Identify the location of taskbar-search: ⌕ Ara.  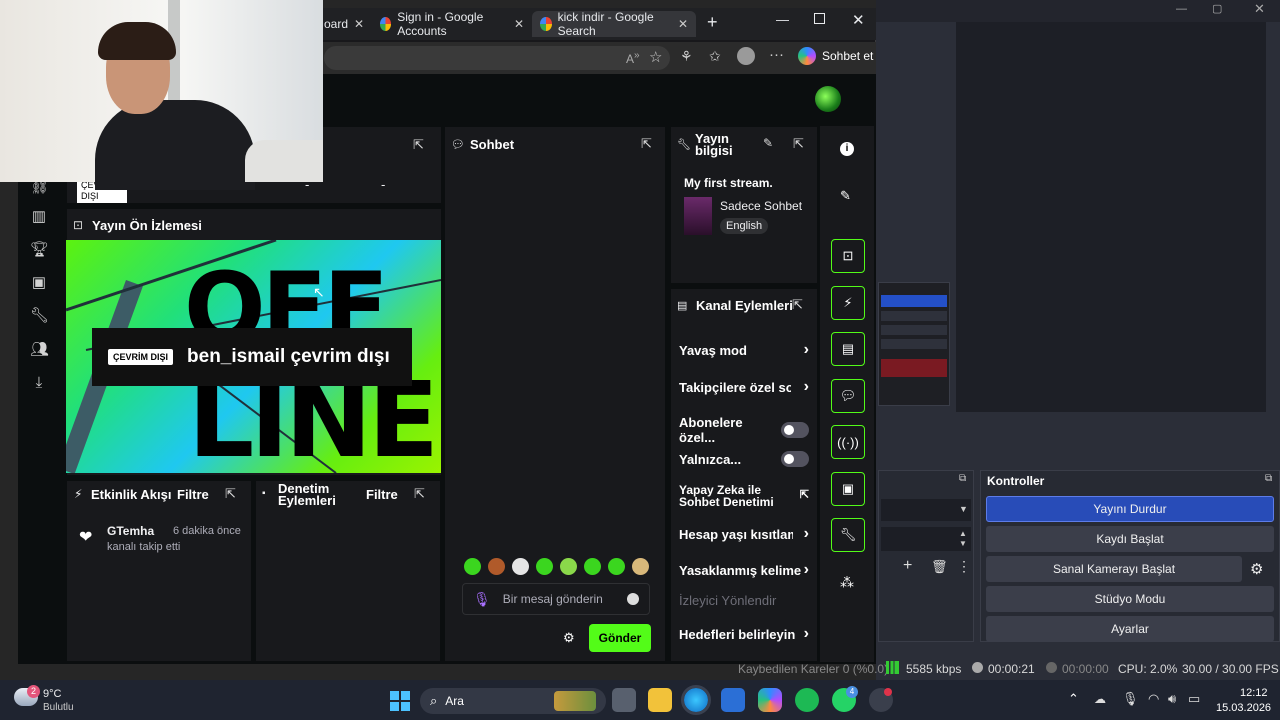
(513, 701).